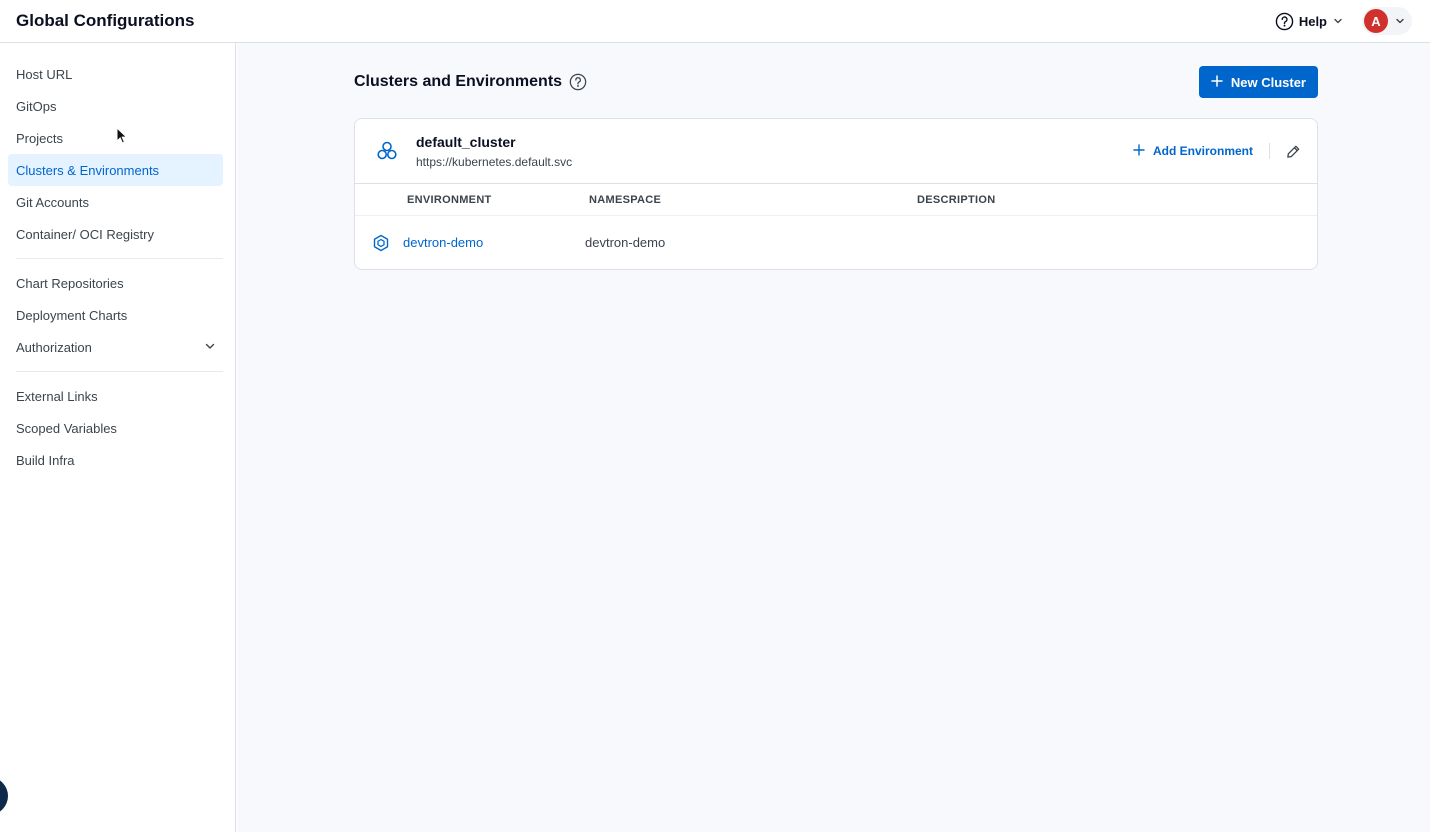 Image resolution: width=1430 pixels, height=832 pixels. Describe the element at coordinates (494, 161) in the screenshot. I see `cluster-url: https://kubernetes.default.svc` at that location.